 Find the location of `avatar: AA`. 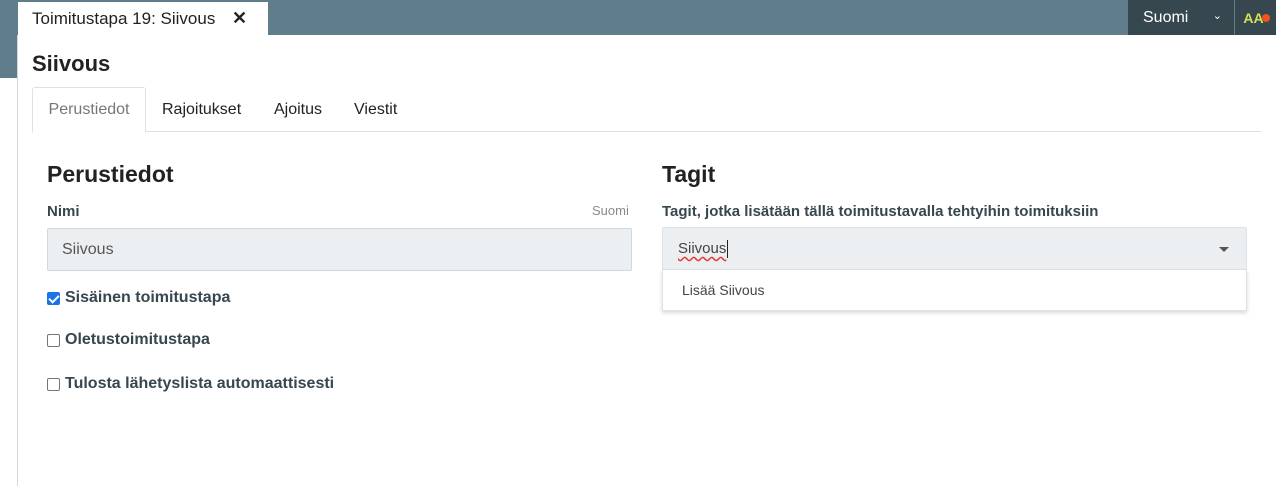

avatar: AA is located at coordinates (1255, 17).